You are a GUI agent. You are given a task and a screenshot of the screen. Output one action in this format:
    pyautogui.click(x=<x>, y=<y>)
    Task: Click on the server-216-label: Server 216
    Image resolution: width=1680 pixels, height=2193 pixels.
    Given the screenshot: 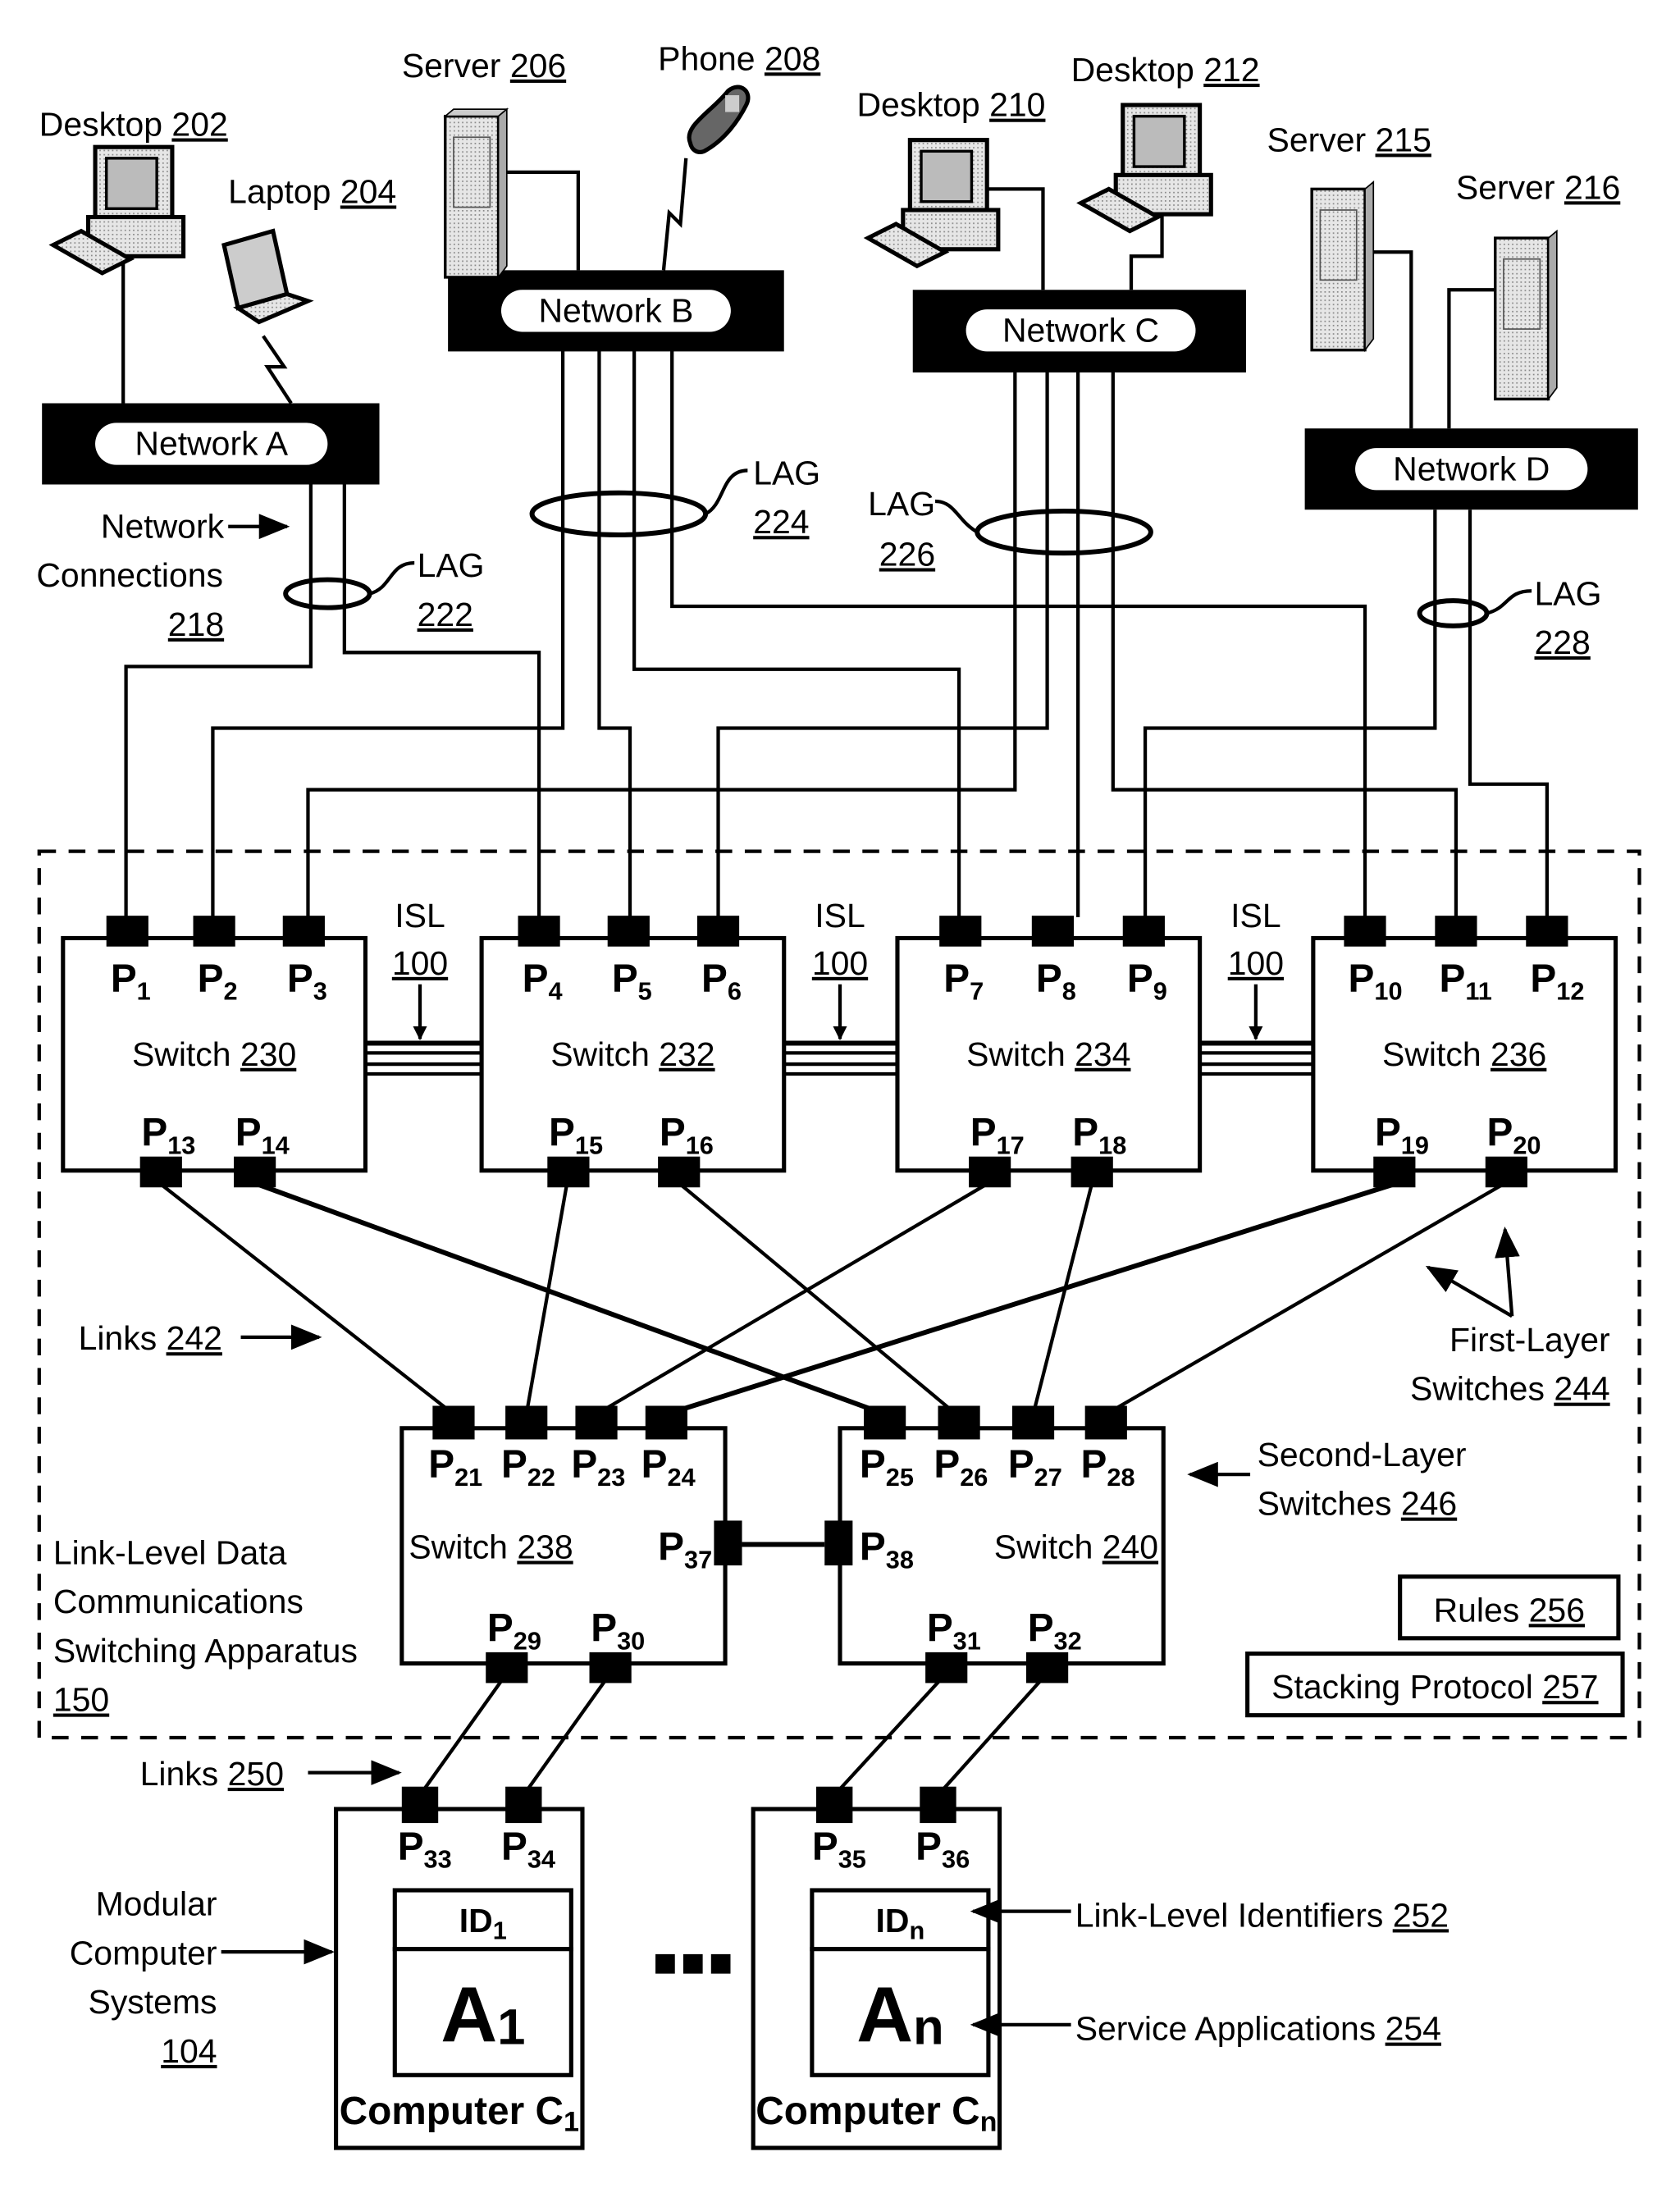 What is the action you would take?
    pyautogui.click(x=1538, y=187)
    